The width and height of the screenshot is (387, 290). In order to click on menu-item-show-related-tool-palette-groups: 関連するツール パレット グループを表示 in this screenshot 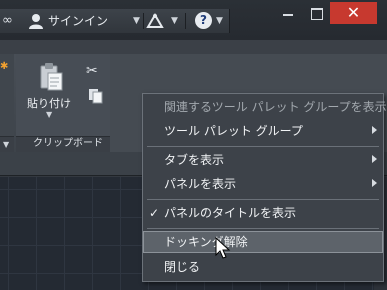, I will do `click(275, 107)`.